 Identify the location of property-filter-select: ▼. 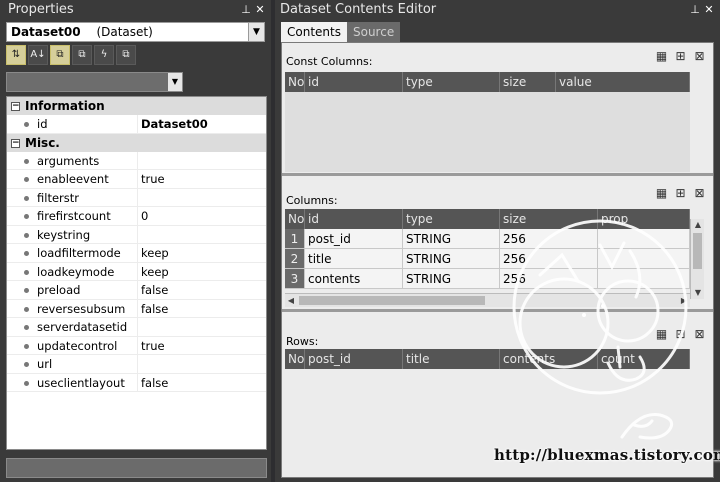
(94, 82).